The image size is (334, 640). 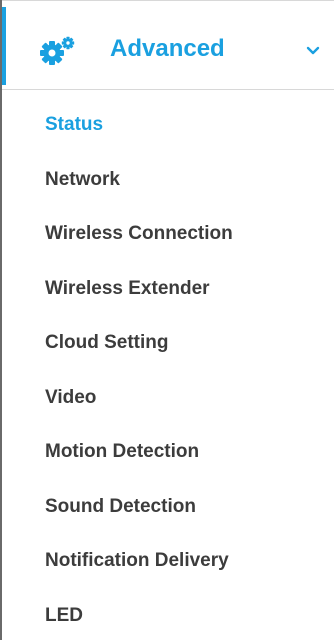 What do you see at coordinates (313, 50) in the screenshot?
I see `chevron-down-icon` at bounding box center [313, 50].